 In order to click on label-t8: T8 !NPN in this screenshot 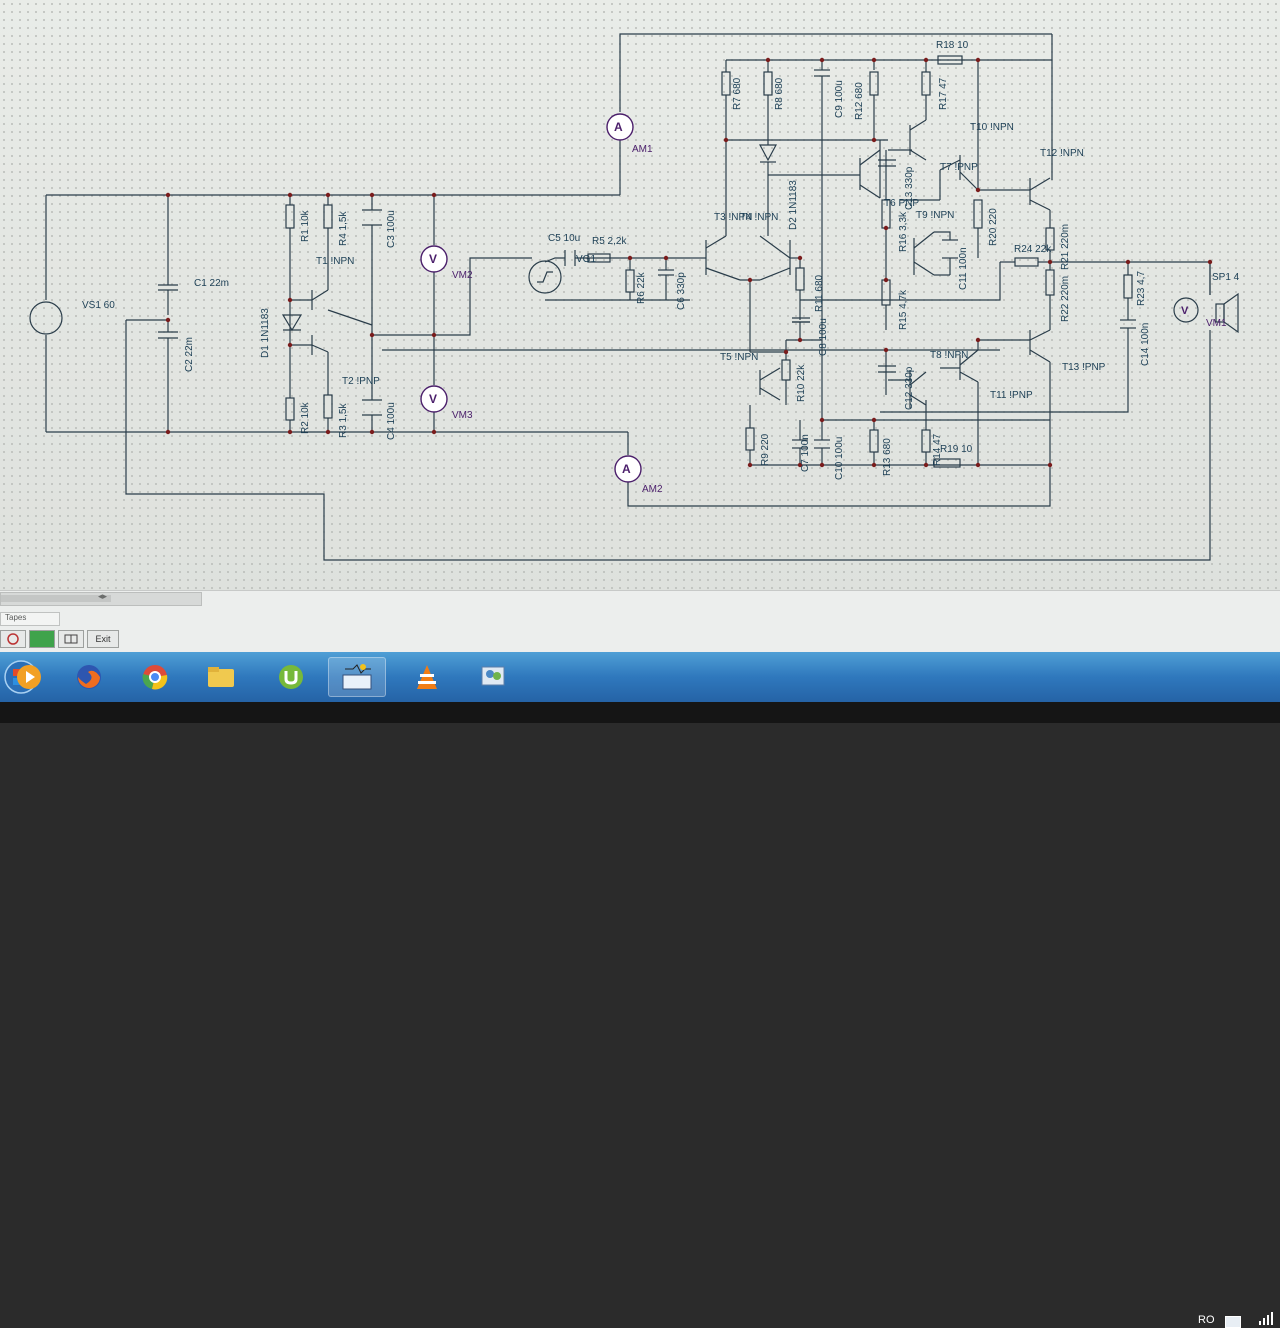, I will do `click(949, 355)`.